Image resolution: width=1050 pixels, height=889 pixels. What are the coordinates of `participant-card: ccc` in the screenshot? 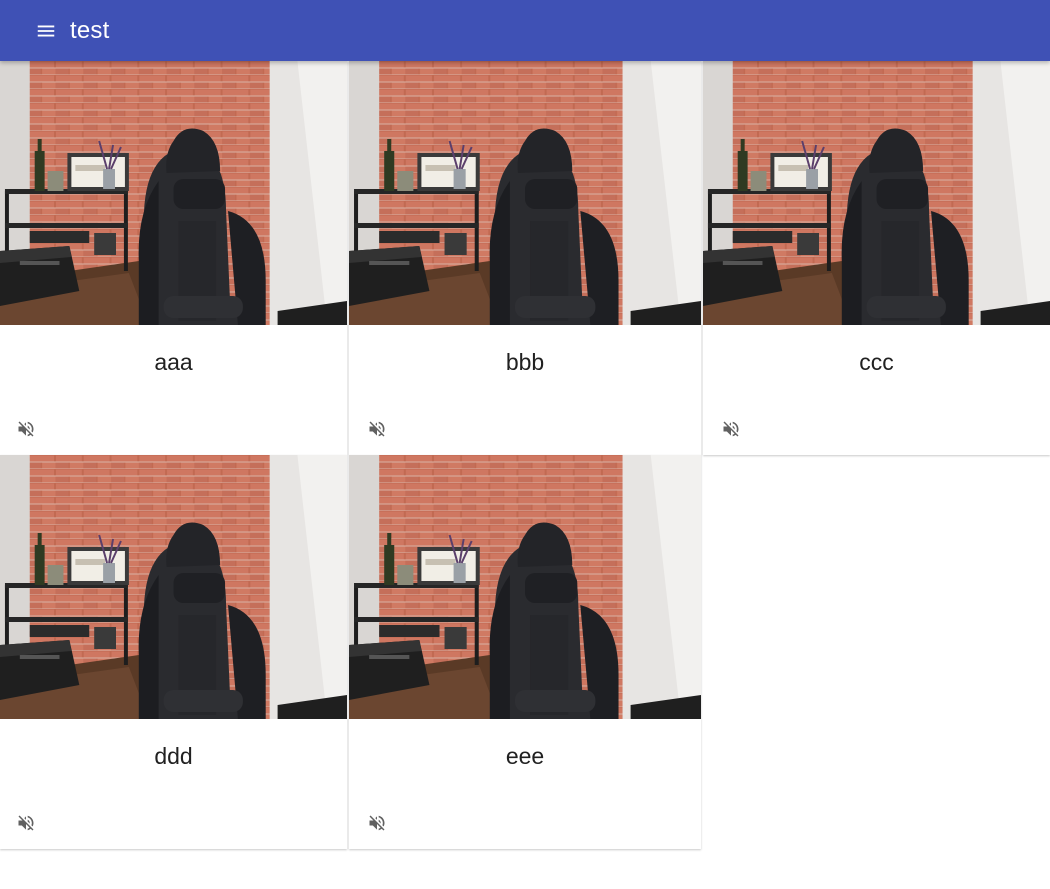 It's located at (876, 258).